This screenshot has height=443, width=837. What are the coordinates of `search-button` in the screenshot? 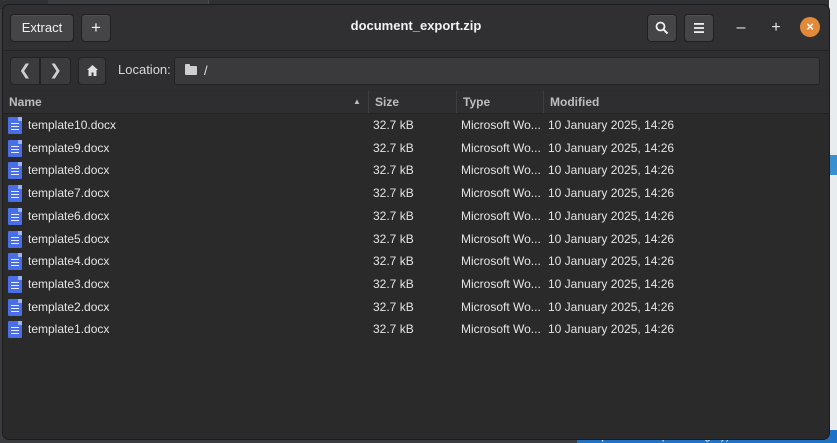 It's located at (662, 28).